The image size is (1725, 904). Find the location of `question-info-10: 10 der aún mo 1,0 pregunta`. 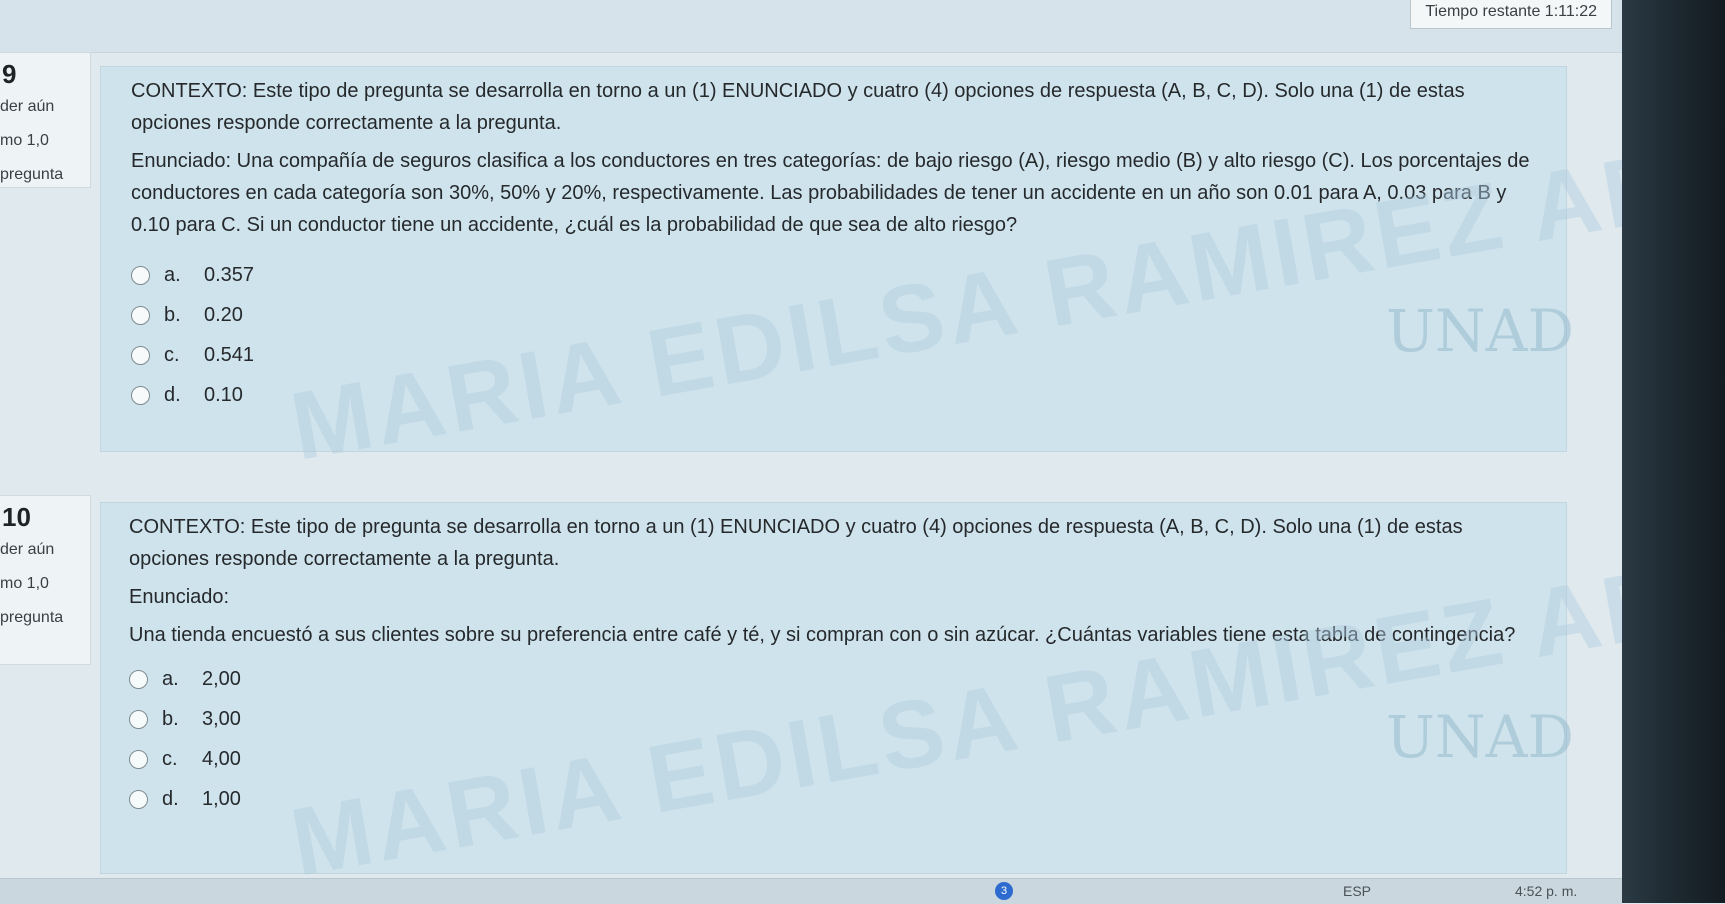

question-info-10: 10 der aún mo 1,0 pregunta is located at coordinates (45, 580).